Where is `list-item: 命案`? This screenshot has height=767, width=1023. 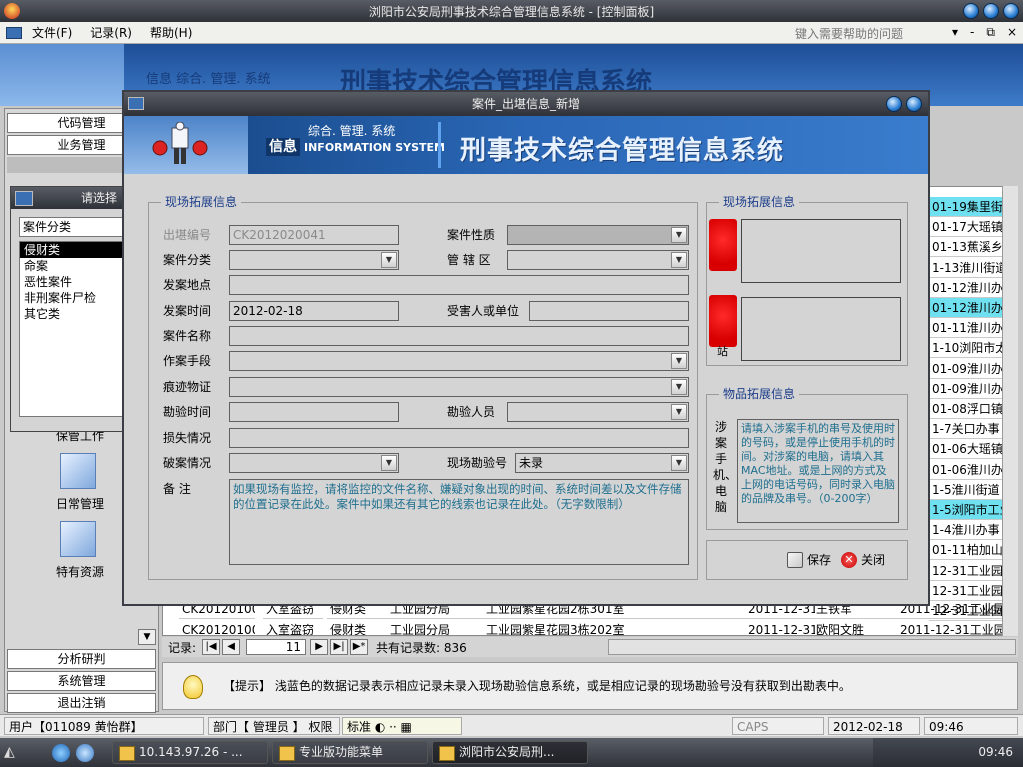 list-item: 命案 is located at coordinates (75, 266).